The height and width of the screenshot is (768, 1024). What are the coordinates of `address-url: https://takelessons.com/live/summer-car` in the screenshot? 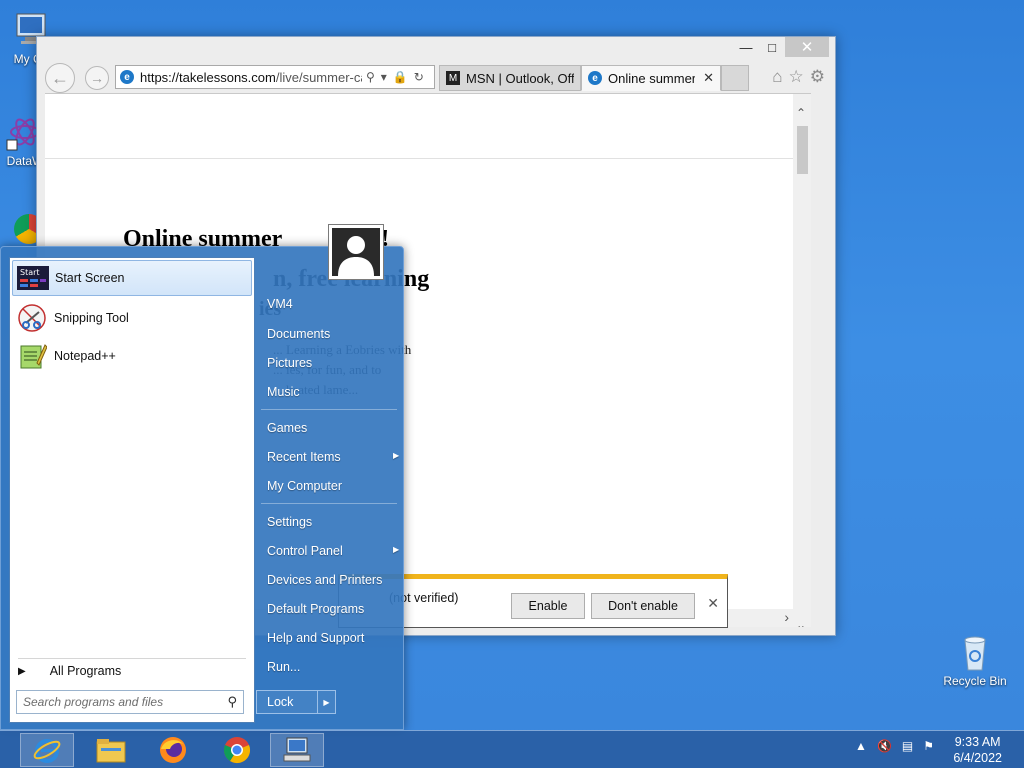 It's located at (251, 77).